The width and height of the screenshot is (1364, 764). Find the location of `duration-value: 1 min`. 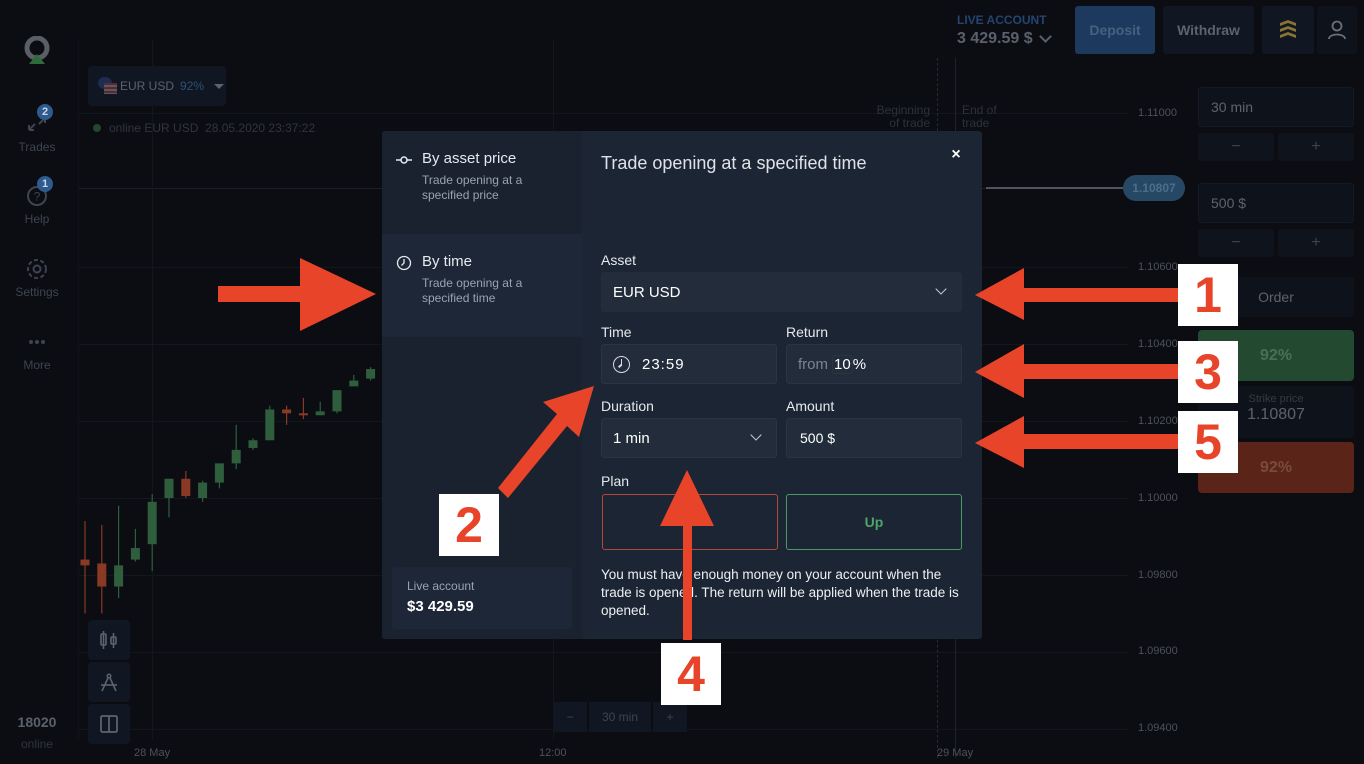

duration-value: 1 min is located at coordinates (631, 438).